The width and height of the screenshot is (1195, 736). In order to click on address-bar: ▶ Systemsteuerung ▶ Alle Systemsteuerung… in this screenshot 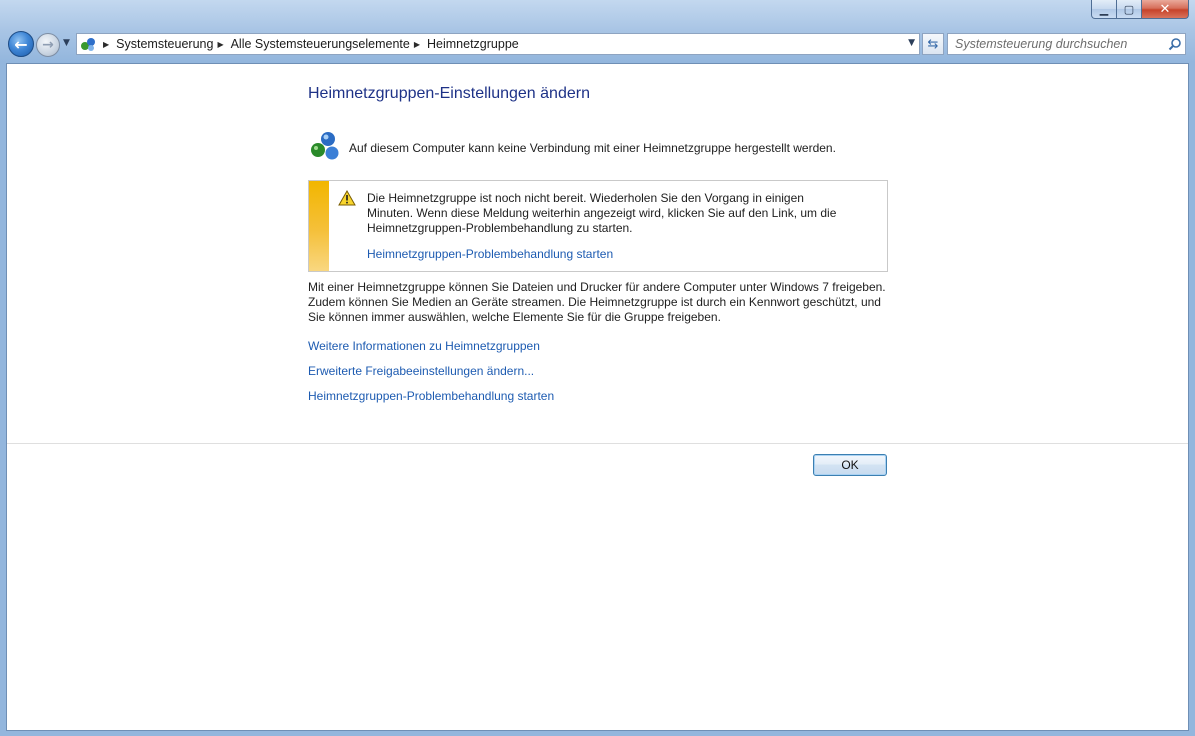, I will do `click(498, 44)`.